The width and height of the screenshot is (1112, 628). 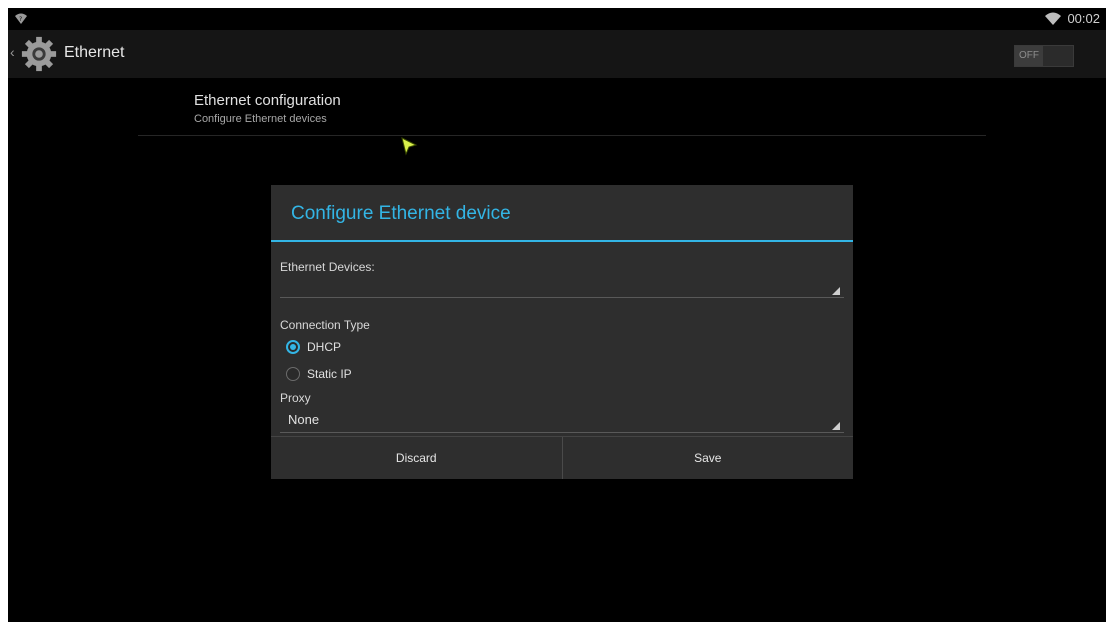 I want to click on ethernet-devices-spinner, so click(x=562, y=286).